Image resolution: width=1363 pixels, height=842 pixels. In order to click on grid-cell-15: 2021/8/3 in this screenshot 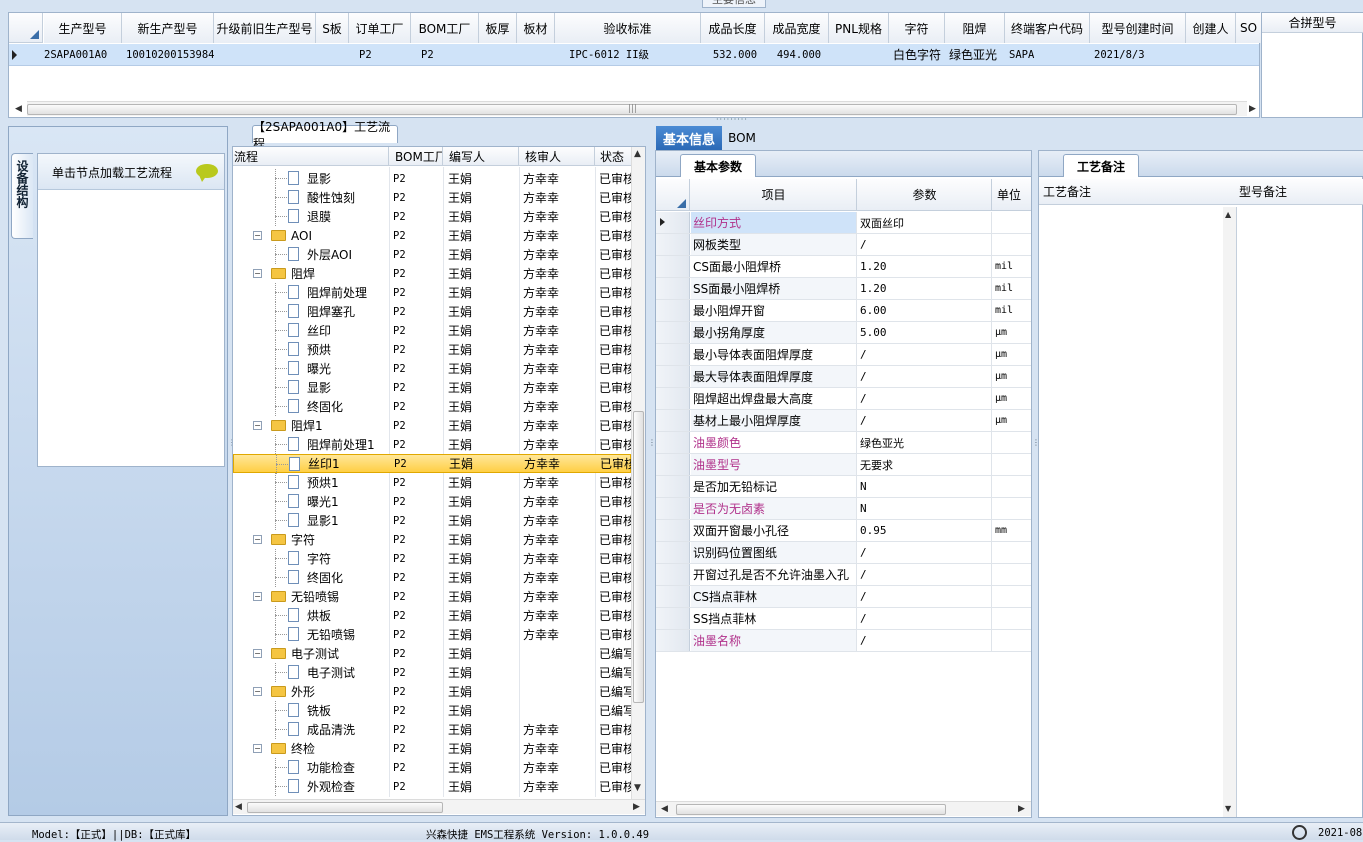, I will do `click(1138, 54)`.